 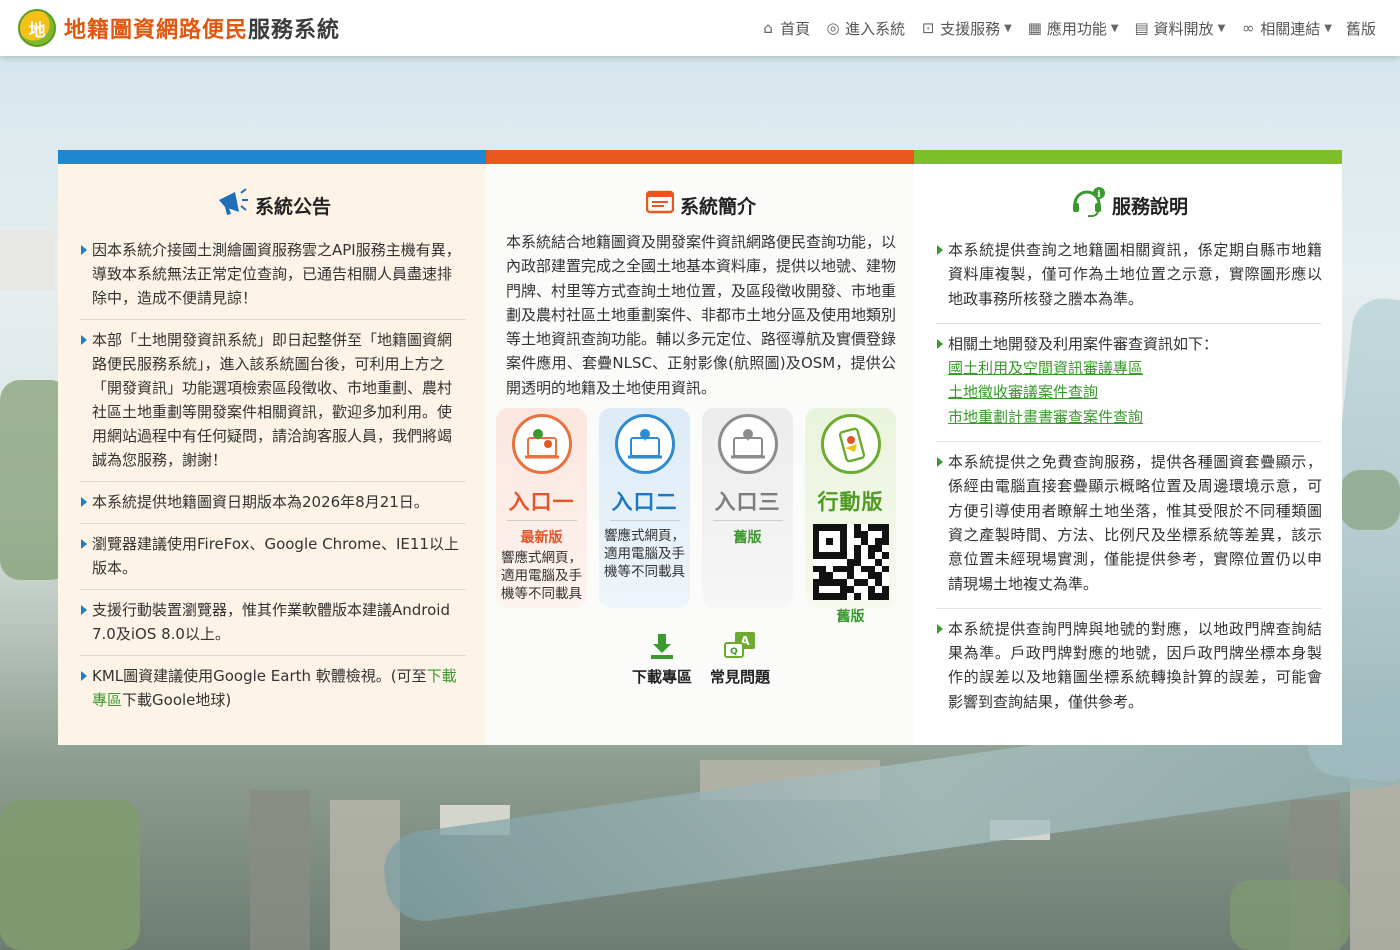 What do you see at coordinates (1149, 206) in the screenshot?
I see `services-title: 服務說明` at bounding box center [1149, 206].